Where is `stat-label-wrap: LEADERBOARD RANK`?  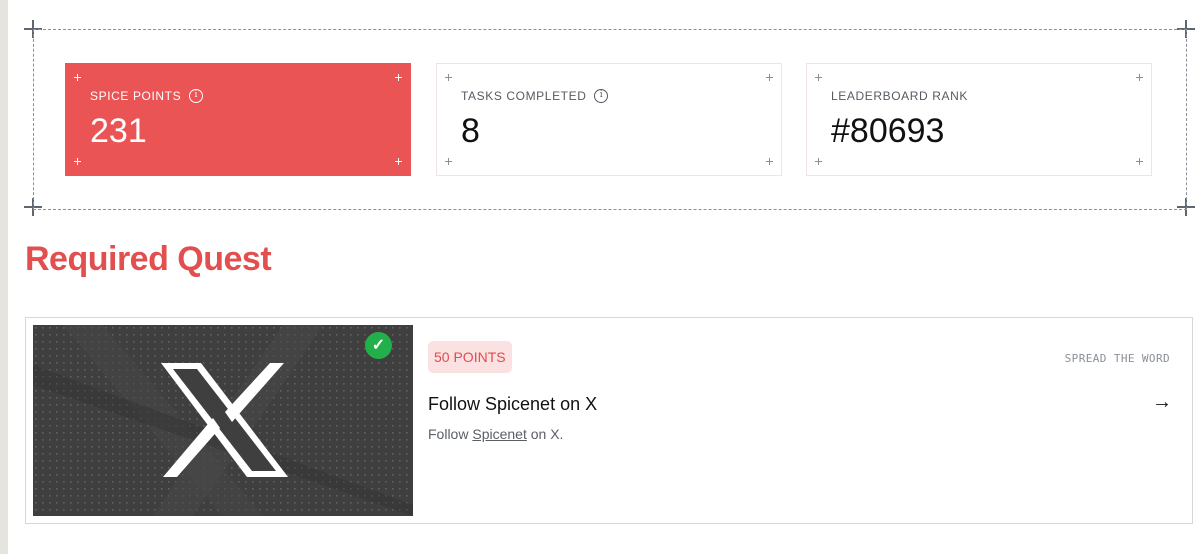 stat-label-wrap: LEADERBOARD RANK is located at coordinates (899, 96).